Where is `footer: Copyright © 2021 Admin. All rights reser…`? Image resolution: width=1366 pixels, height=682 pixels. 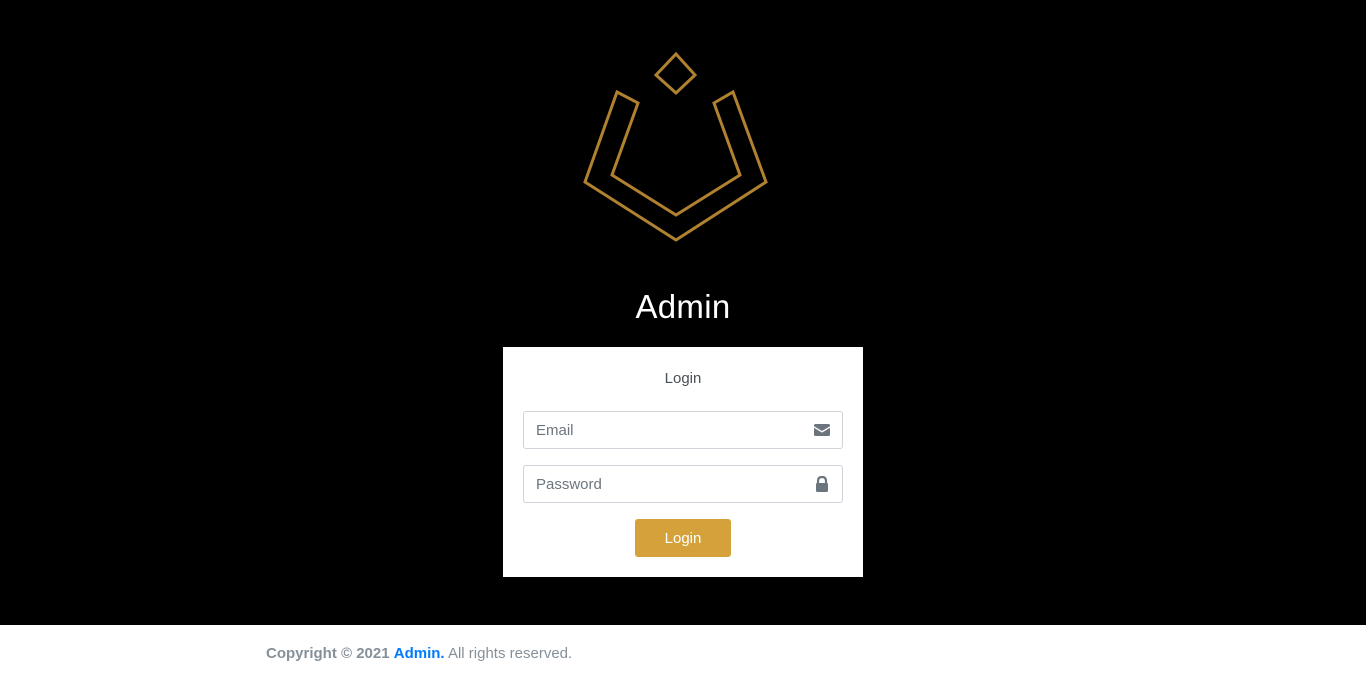
footer: Copyright © 2021 Admin. All rights reser… is located at coordinates (683, 653).